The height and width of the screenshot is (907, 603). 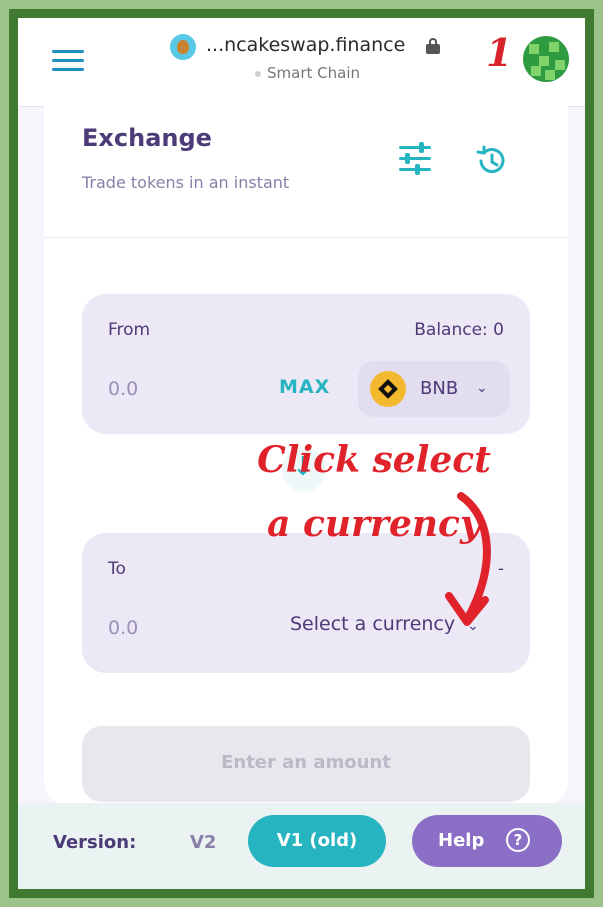 What do you see at coordinates (117, 569) in the screenshot?
I see `to-label: To` at bounding box center [117, 569].